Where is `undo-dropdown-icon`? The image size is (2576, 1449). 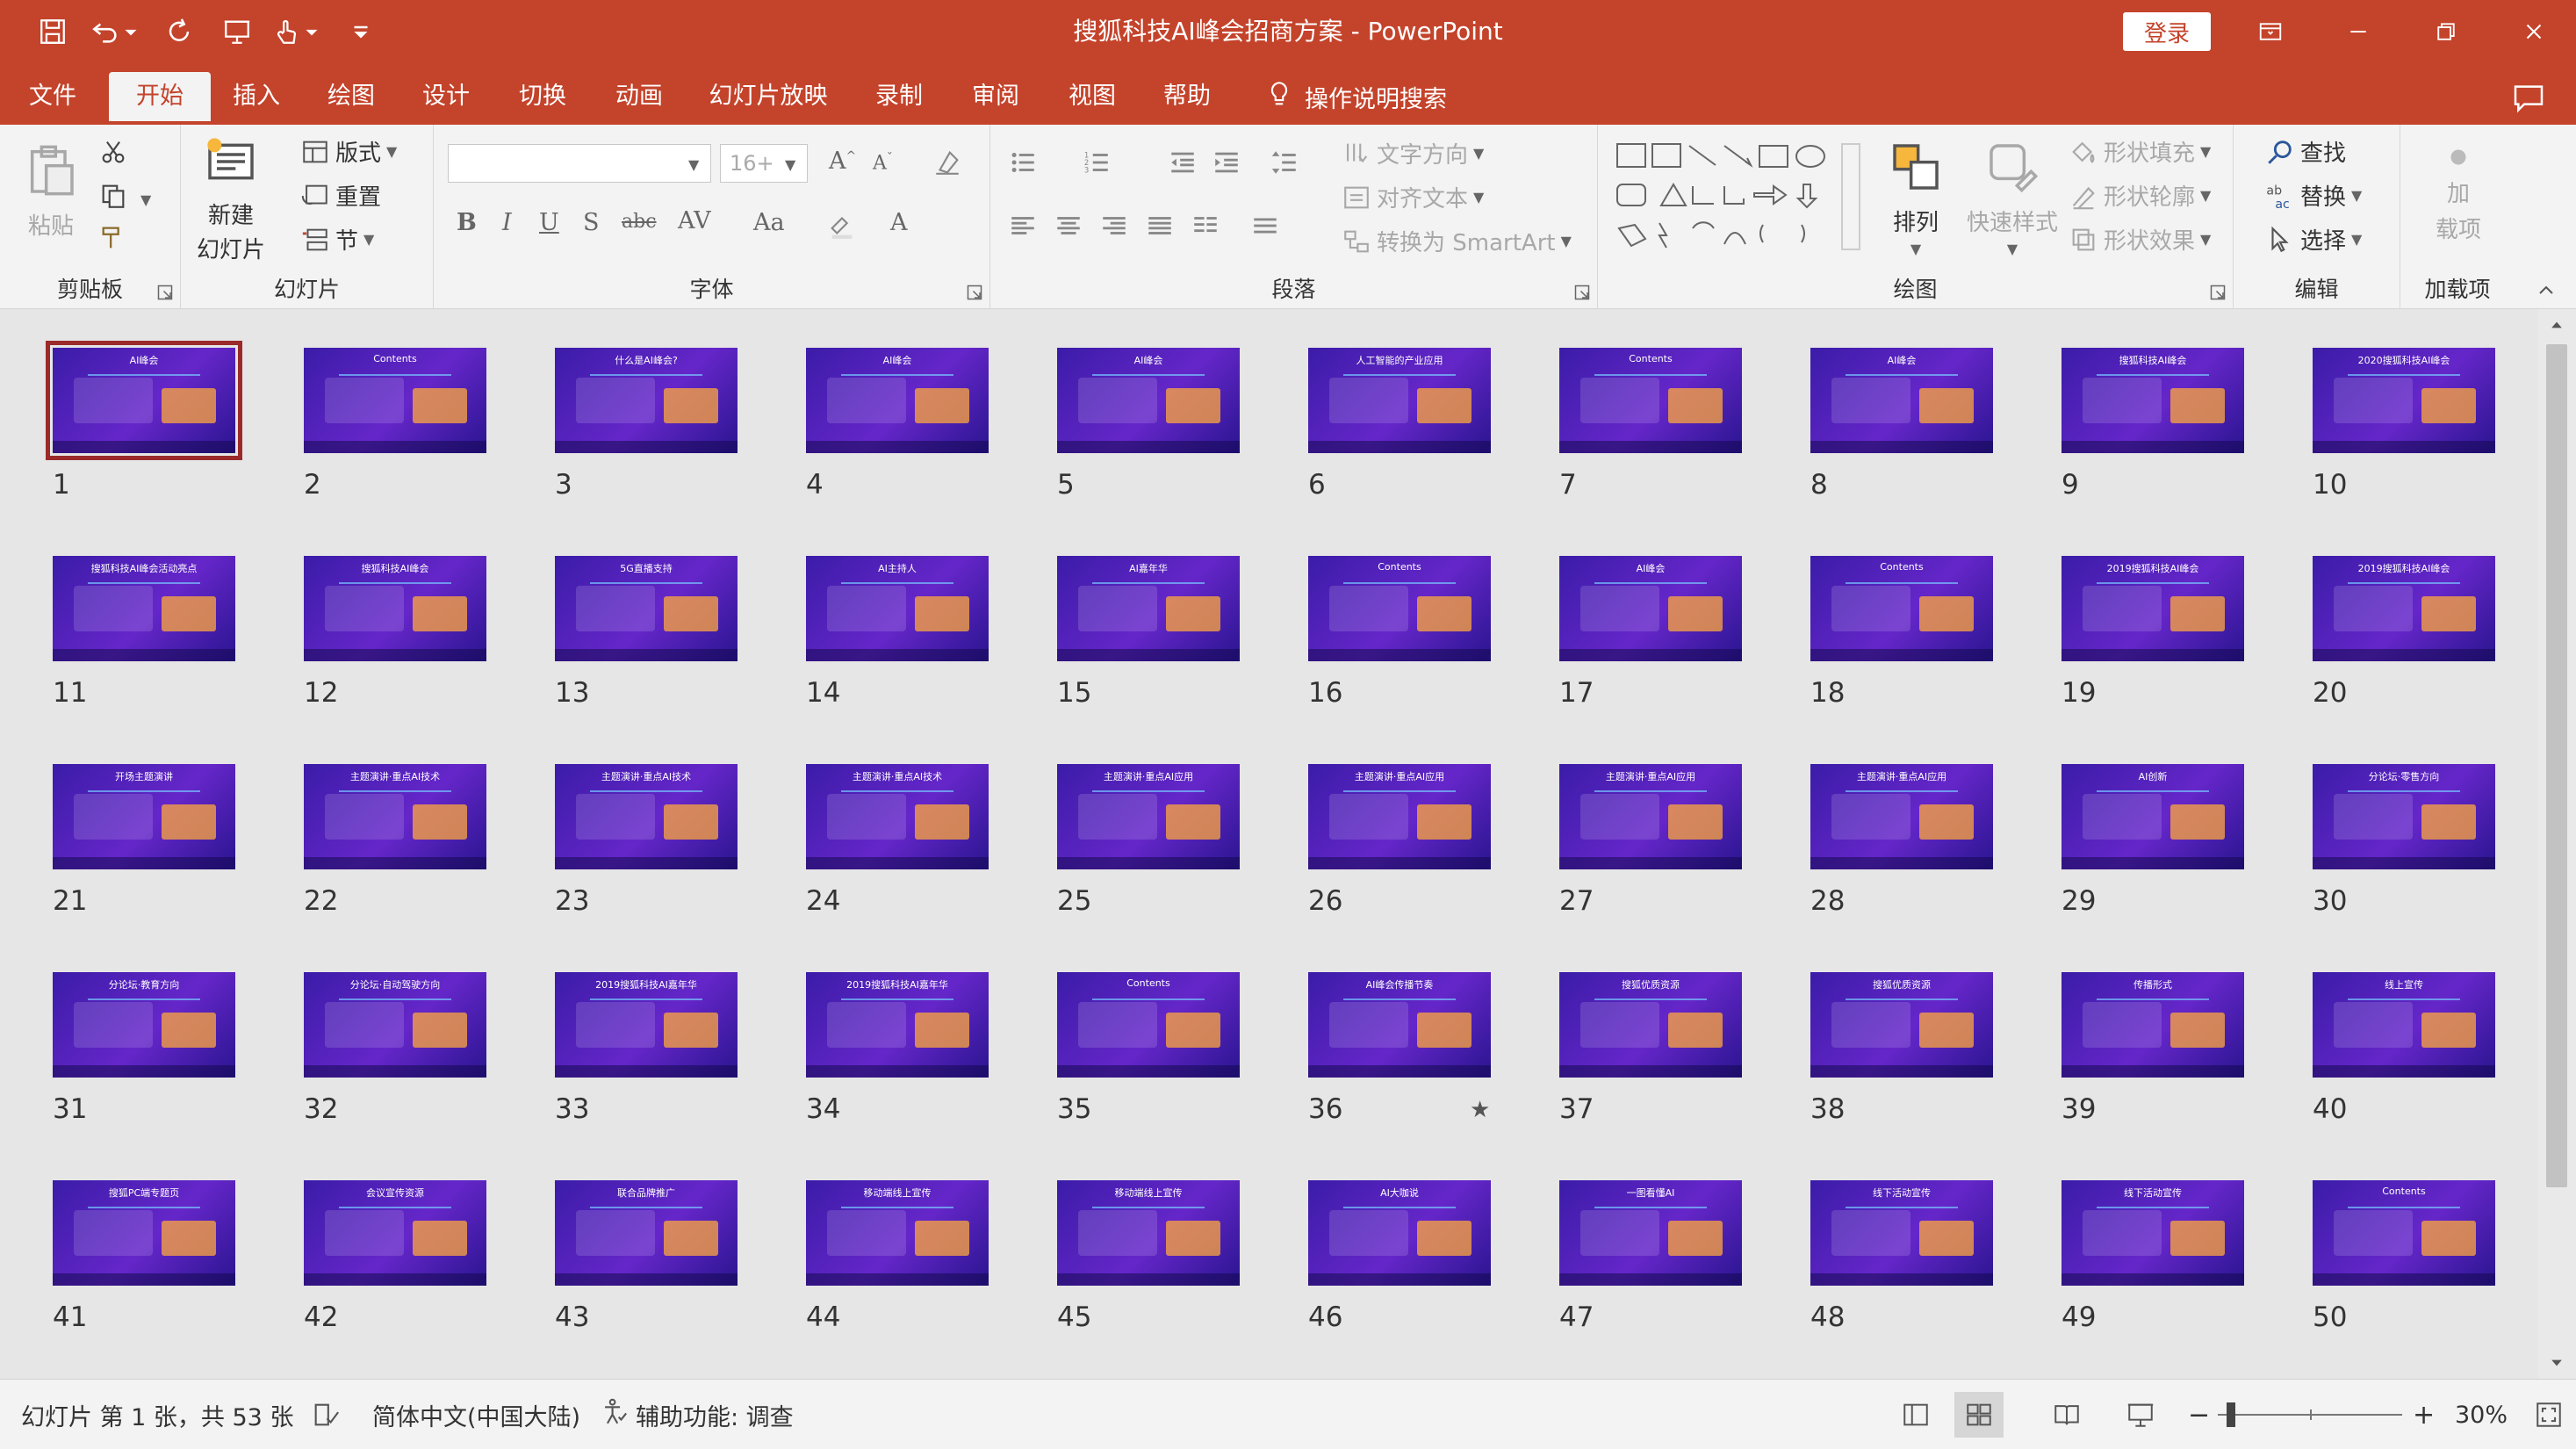
undo-dropdown-icon is located at coordinates (130, 31).